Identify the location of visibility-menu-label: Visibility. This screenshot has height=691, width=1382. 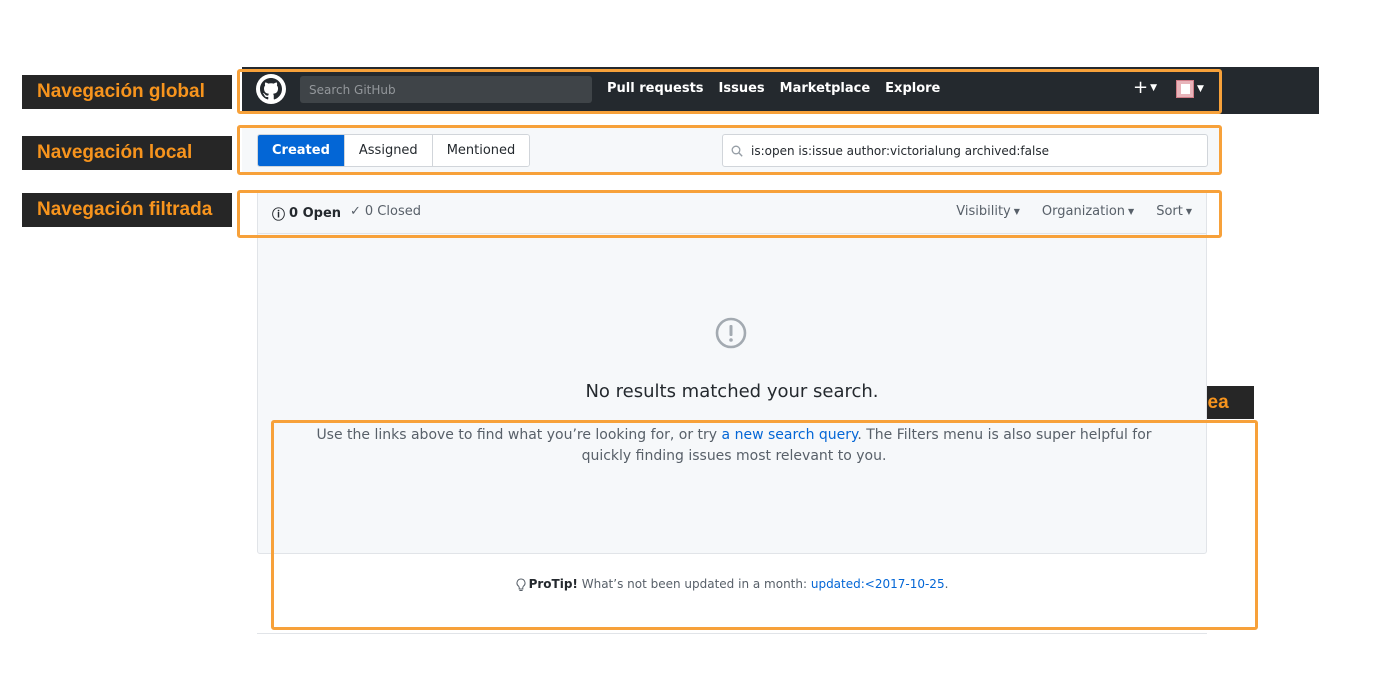
(983, 211).